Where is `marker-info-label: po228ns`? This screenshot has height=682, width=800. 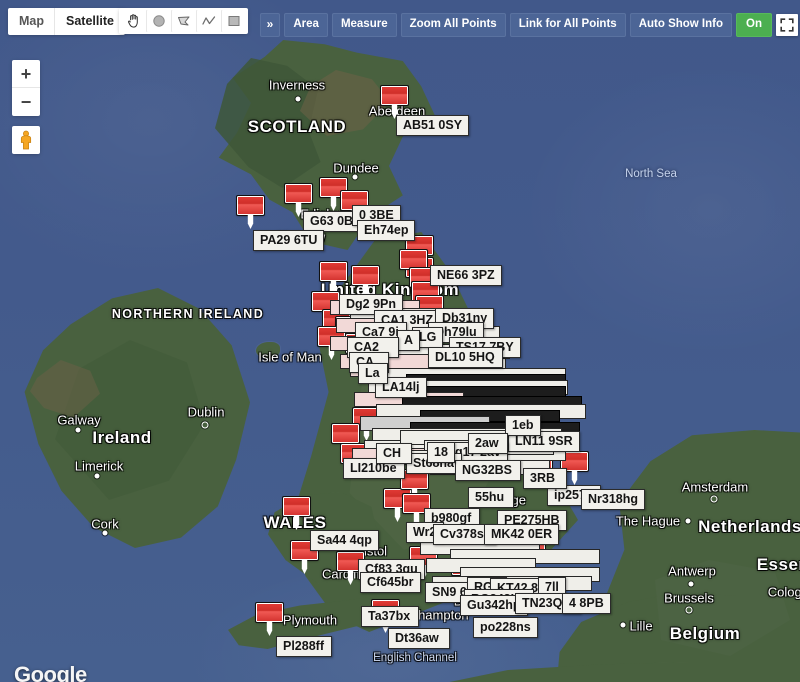 marker-info-label: po228ns is located at coordinates (505, 627).